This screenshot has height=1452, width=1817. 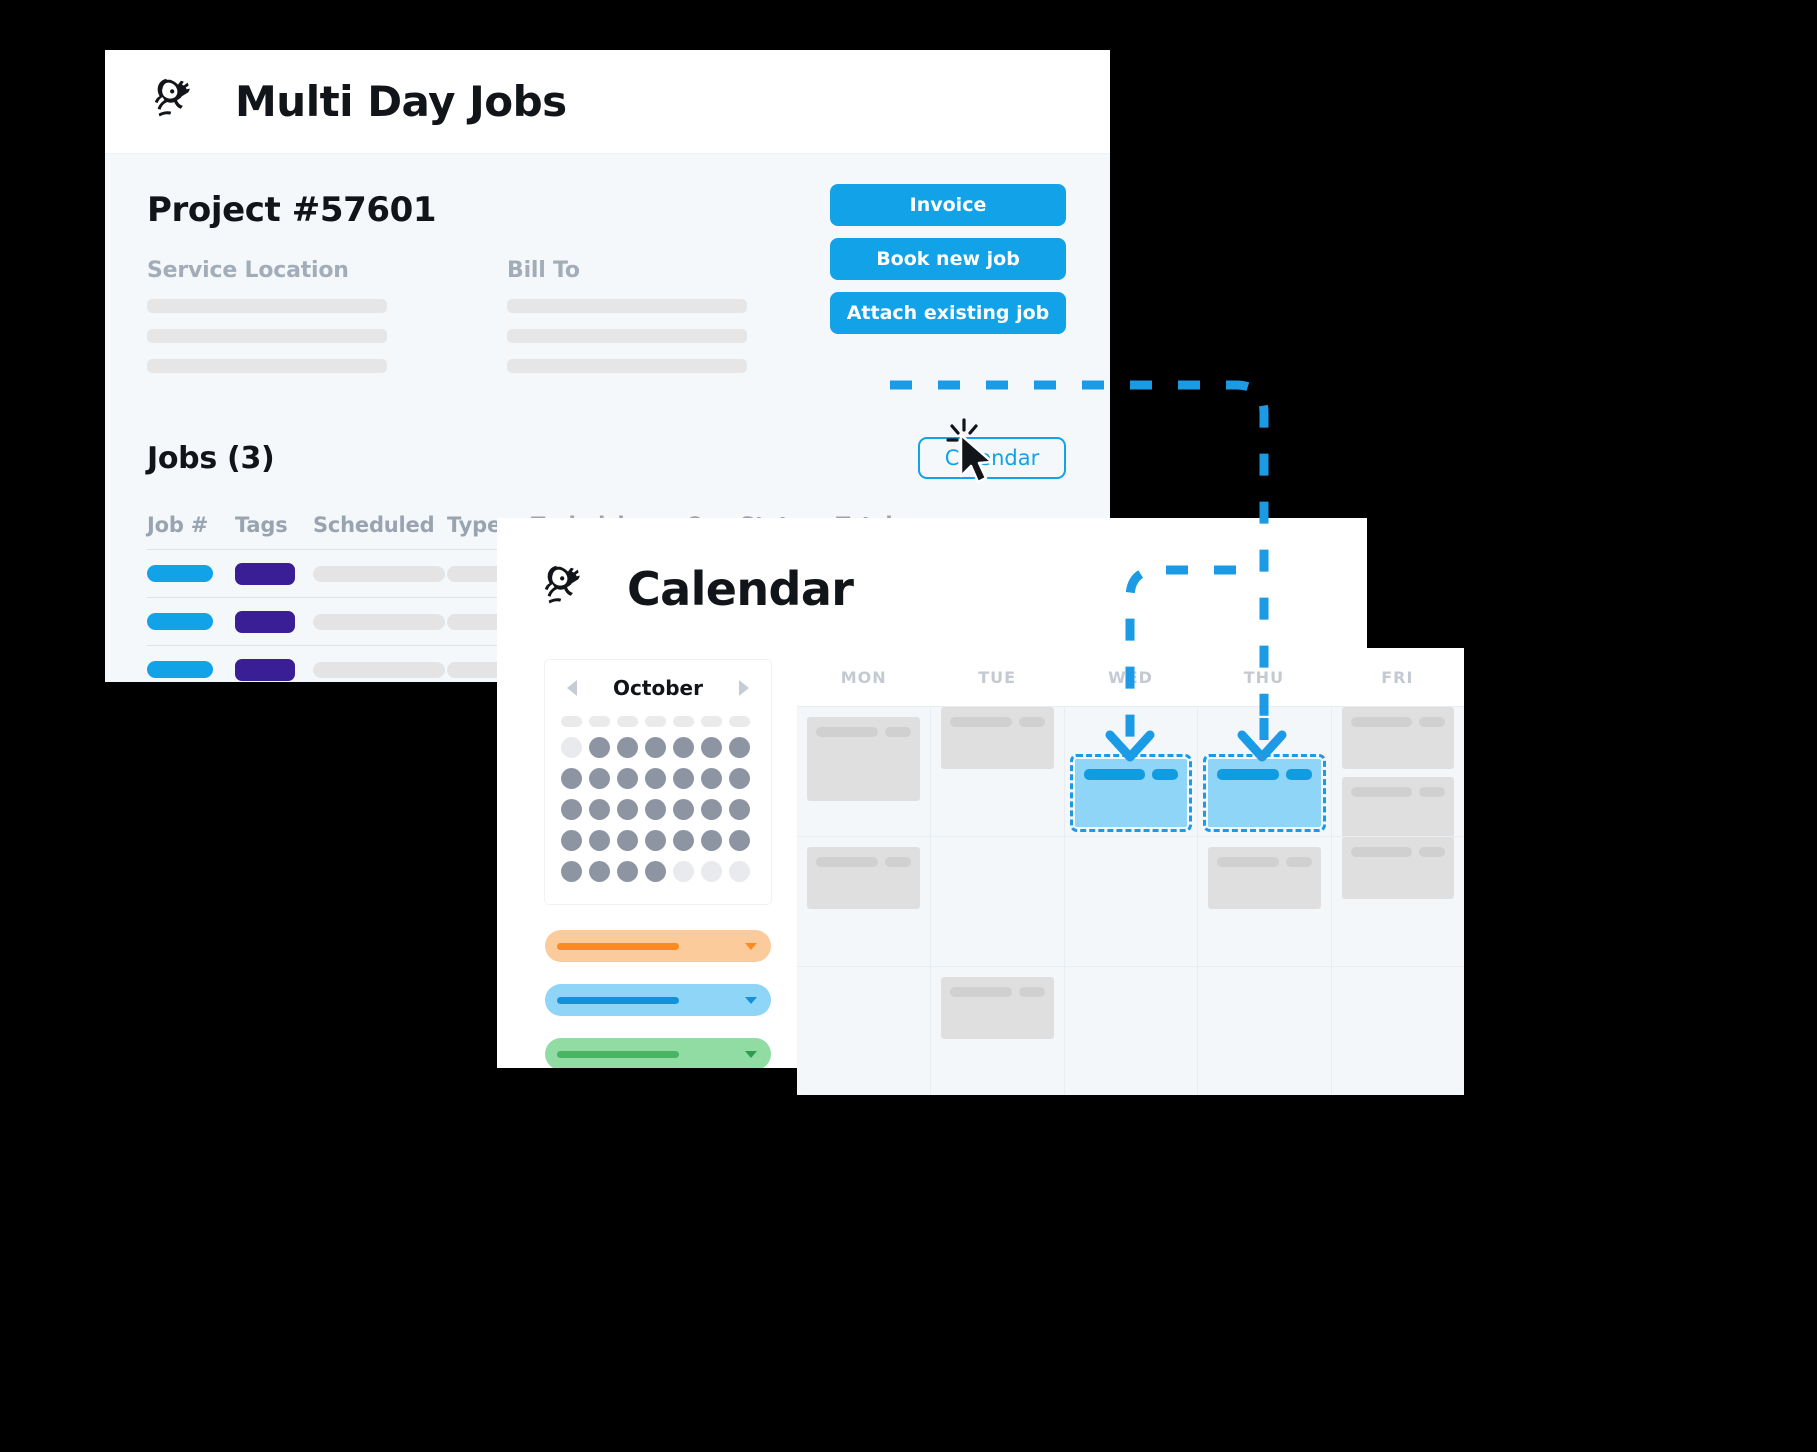 What do you see at coordinates (948, 205) in the screenshot?
I see `invoice-button: Invoice` at bounding box center [948, 205].